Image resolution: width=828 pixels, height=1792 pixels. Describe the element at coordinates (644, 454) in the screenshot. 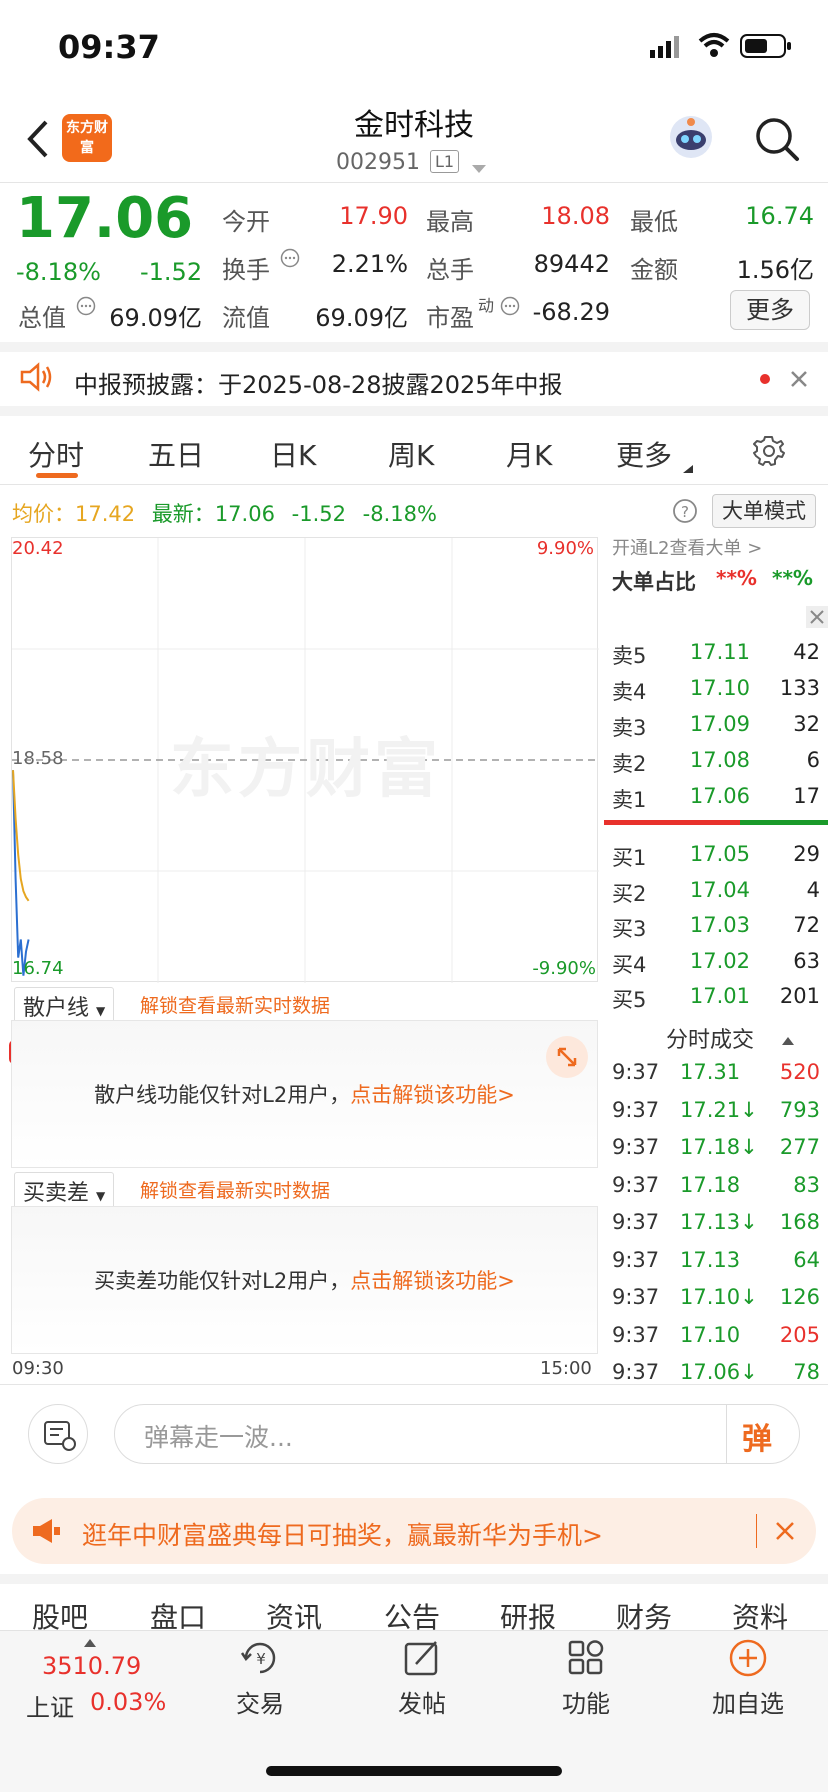

I see `tab-more: 更多` at that location.